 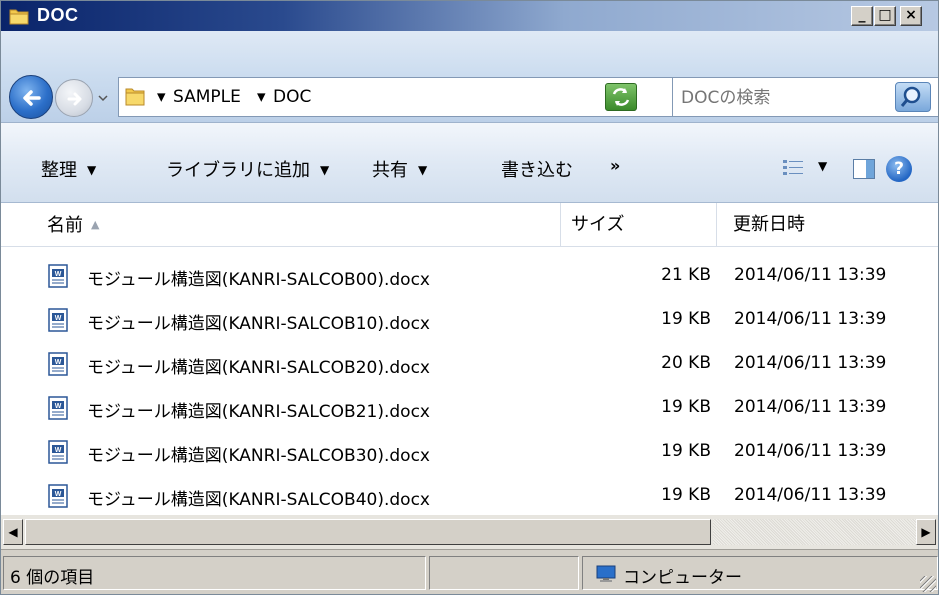 What do you see at coordinates (95, 224) in the screenshot?
I see `sort-ascending-icon: ▲` at bounding box center [95, 224].